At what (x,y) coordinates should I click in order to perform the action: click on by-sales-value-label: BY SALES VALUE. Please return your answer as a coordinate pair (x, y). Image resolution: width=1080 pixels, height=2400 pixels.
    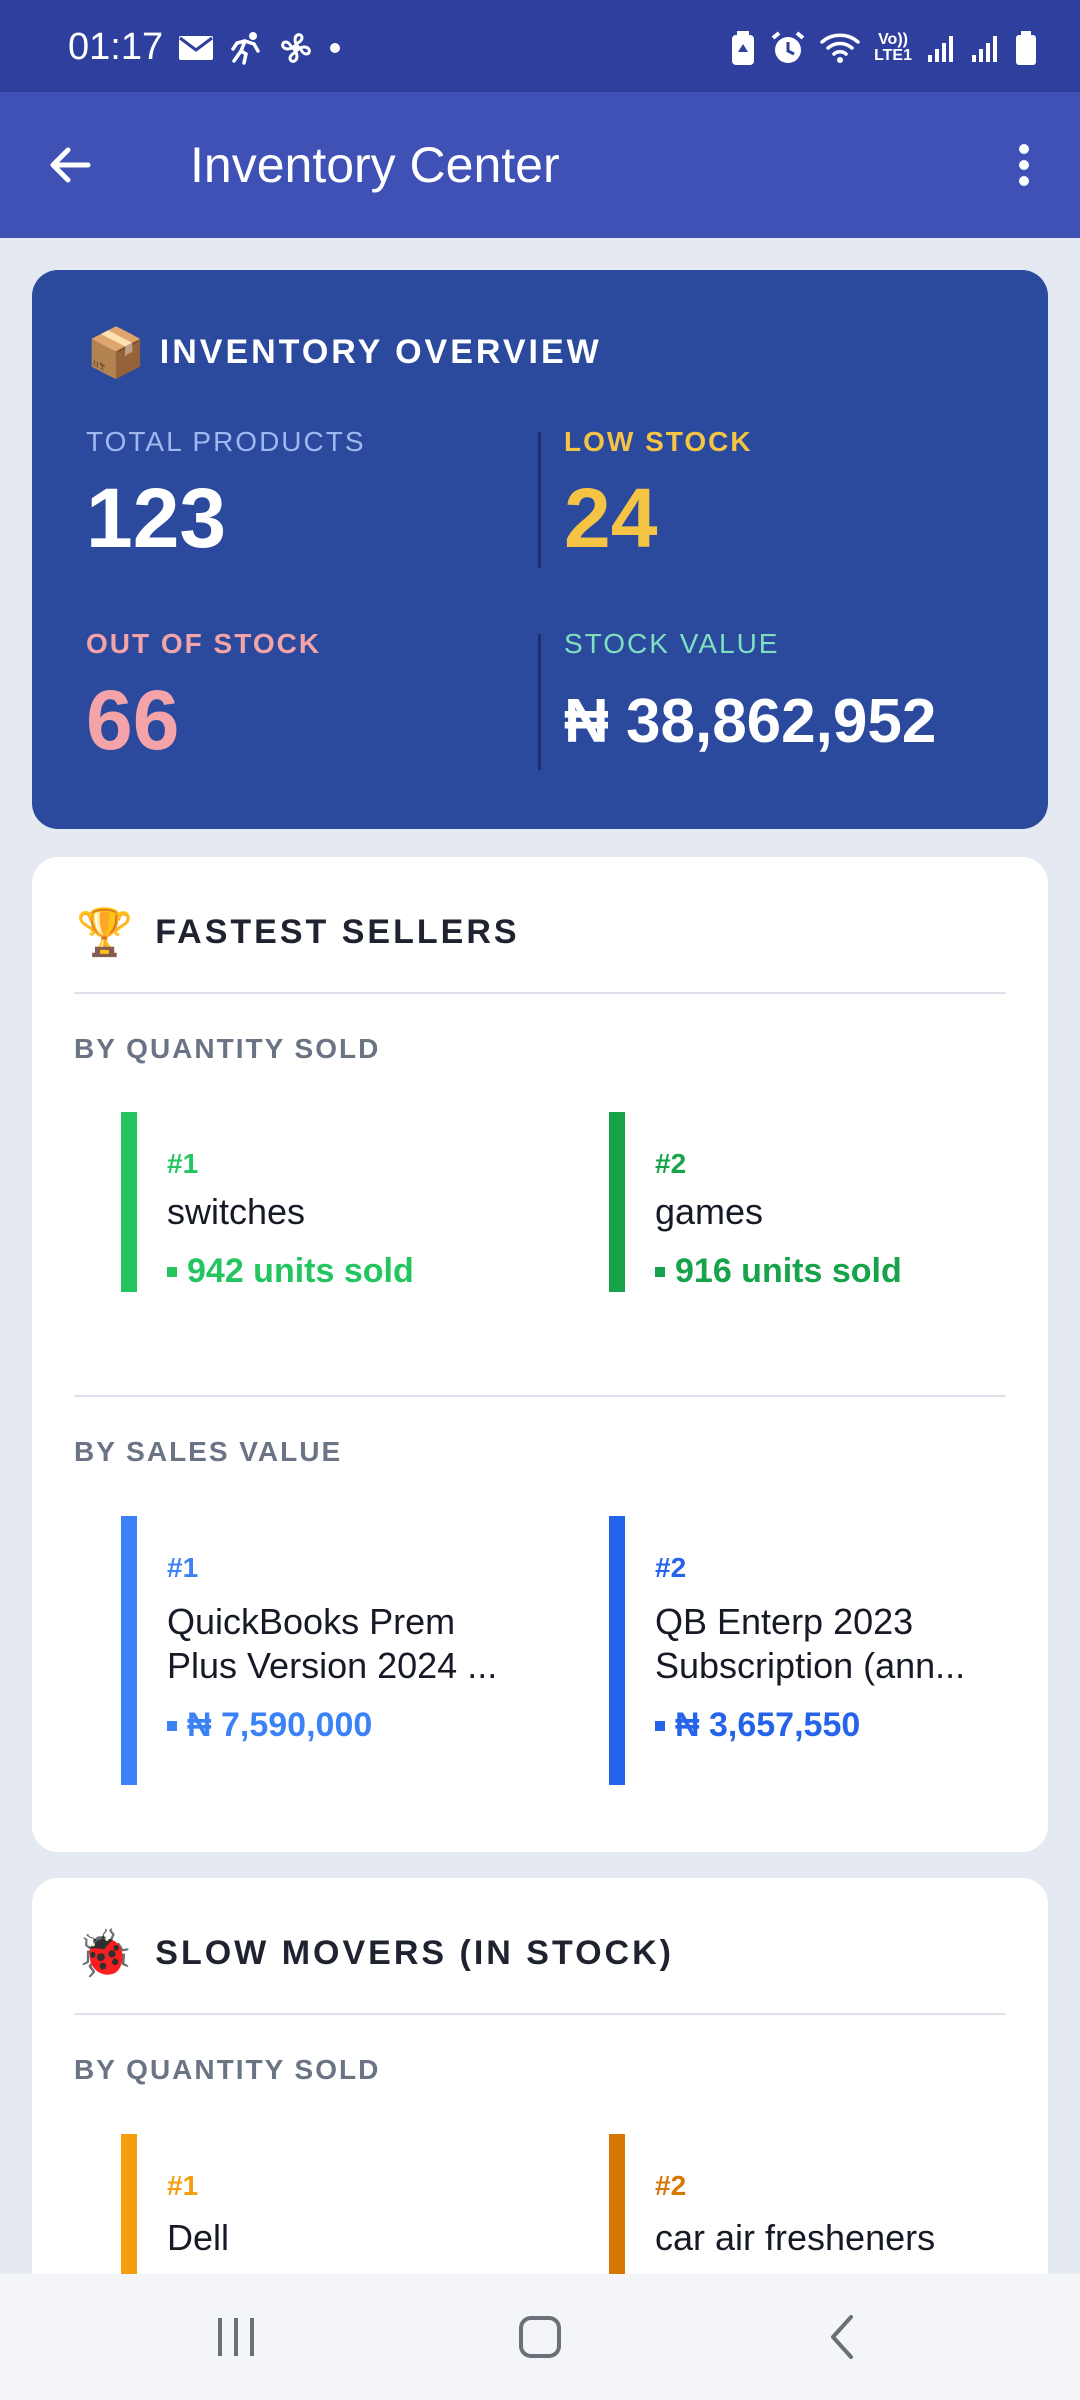
    Looking at the image, I should click on (208, 1451).